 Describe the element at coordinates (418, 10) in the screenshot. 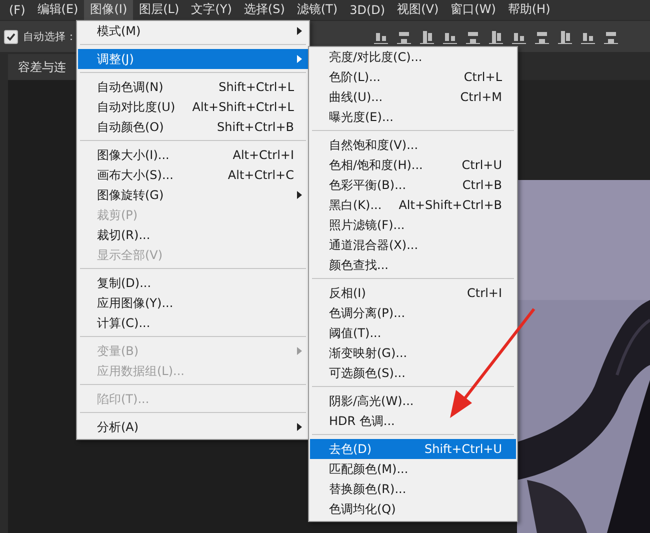

I see `menu-bar-item: 视图(V)` at that location.